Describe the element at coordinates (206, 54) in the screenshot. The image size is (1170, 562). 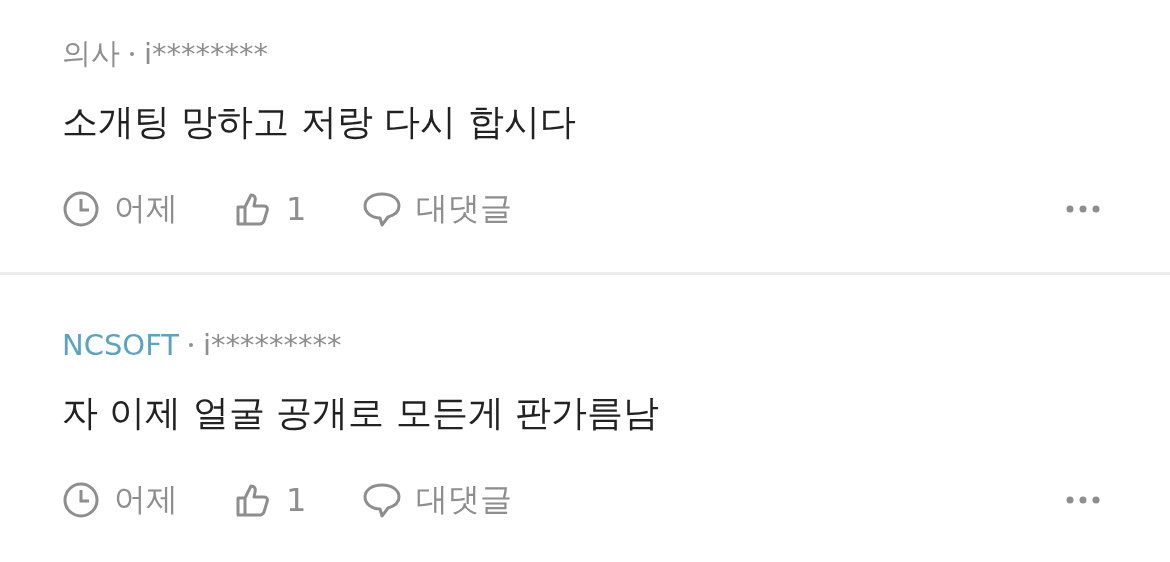
I see `username: i********` at that location.